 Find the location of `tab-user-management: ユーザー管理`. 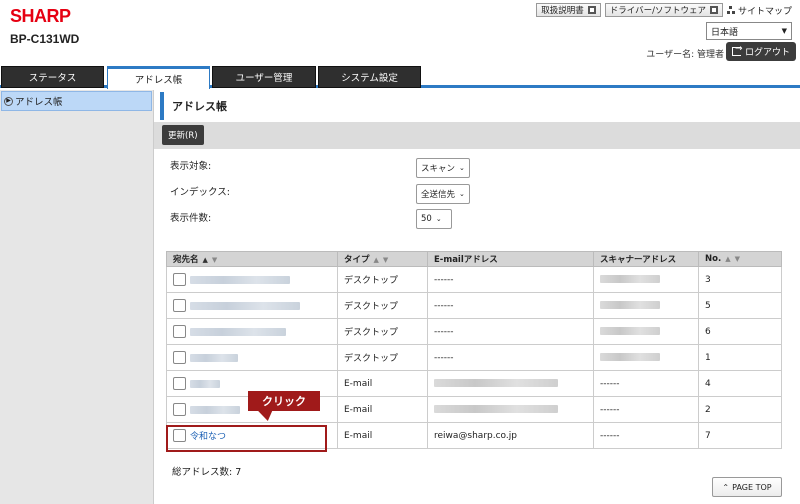

tab-user-management: ユーザー管理 is located at coordinates (264, 77).